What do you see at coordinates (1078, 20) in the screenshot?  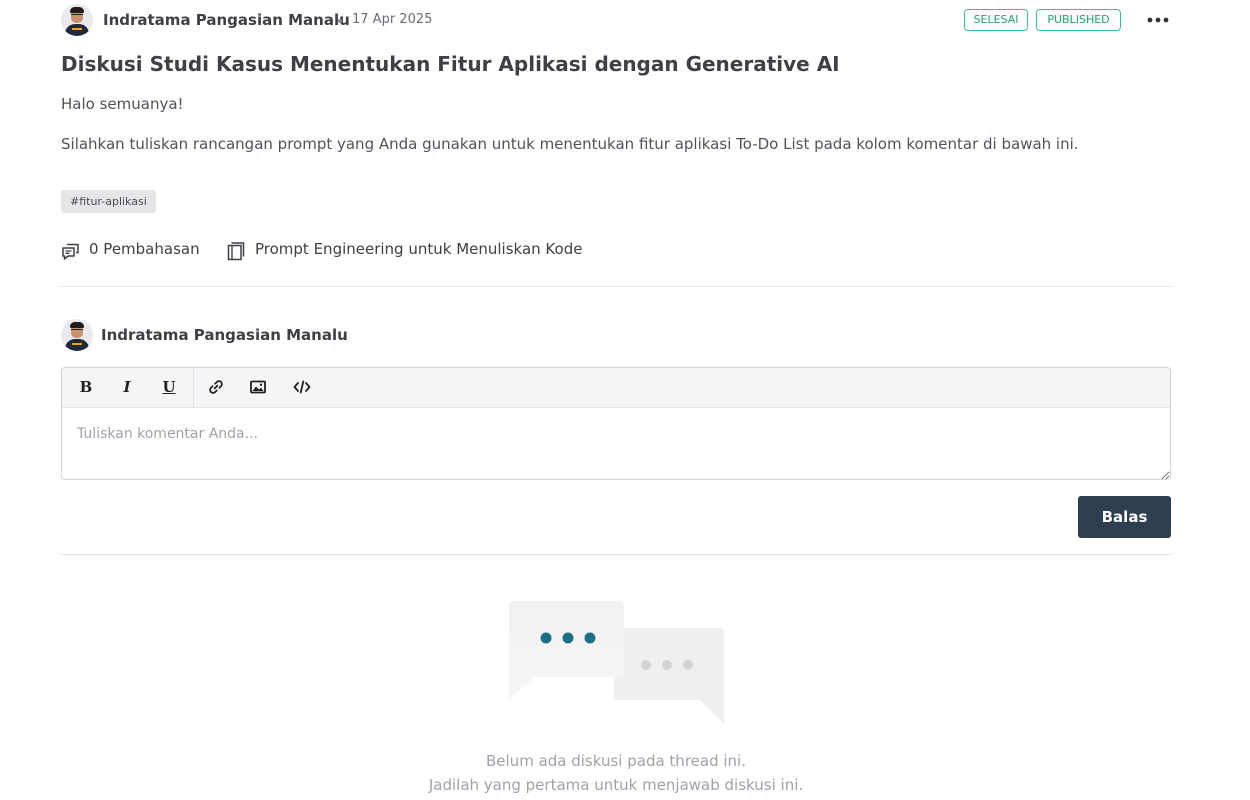 I see `published-badge: PUBLISHED` at bounding box center [1078, 20].